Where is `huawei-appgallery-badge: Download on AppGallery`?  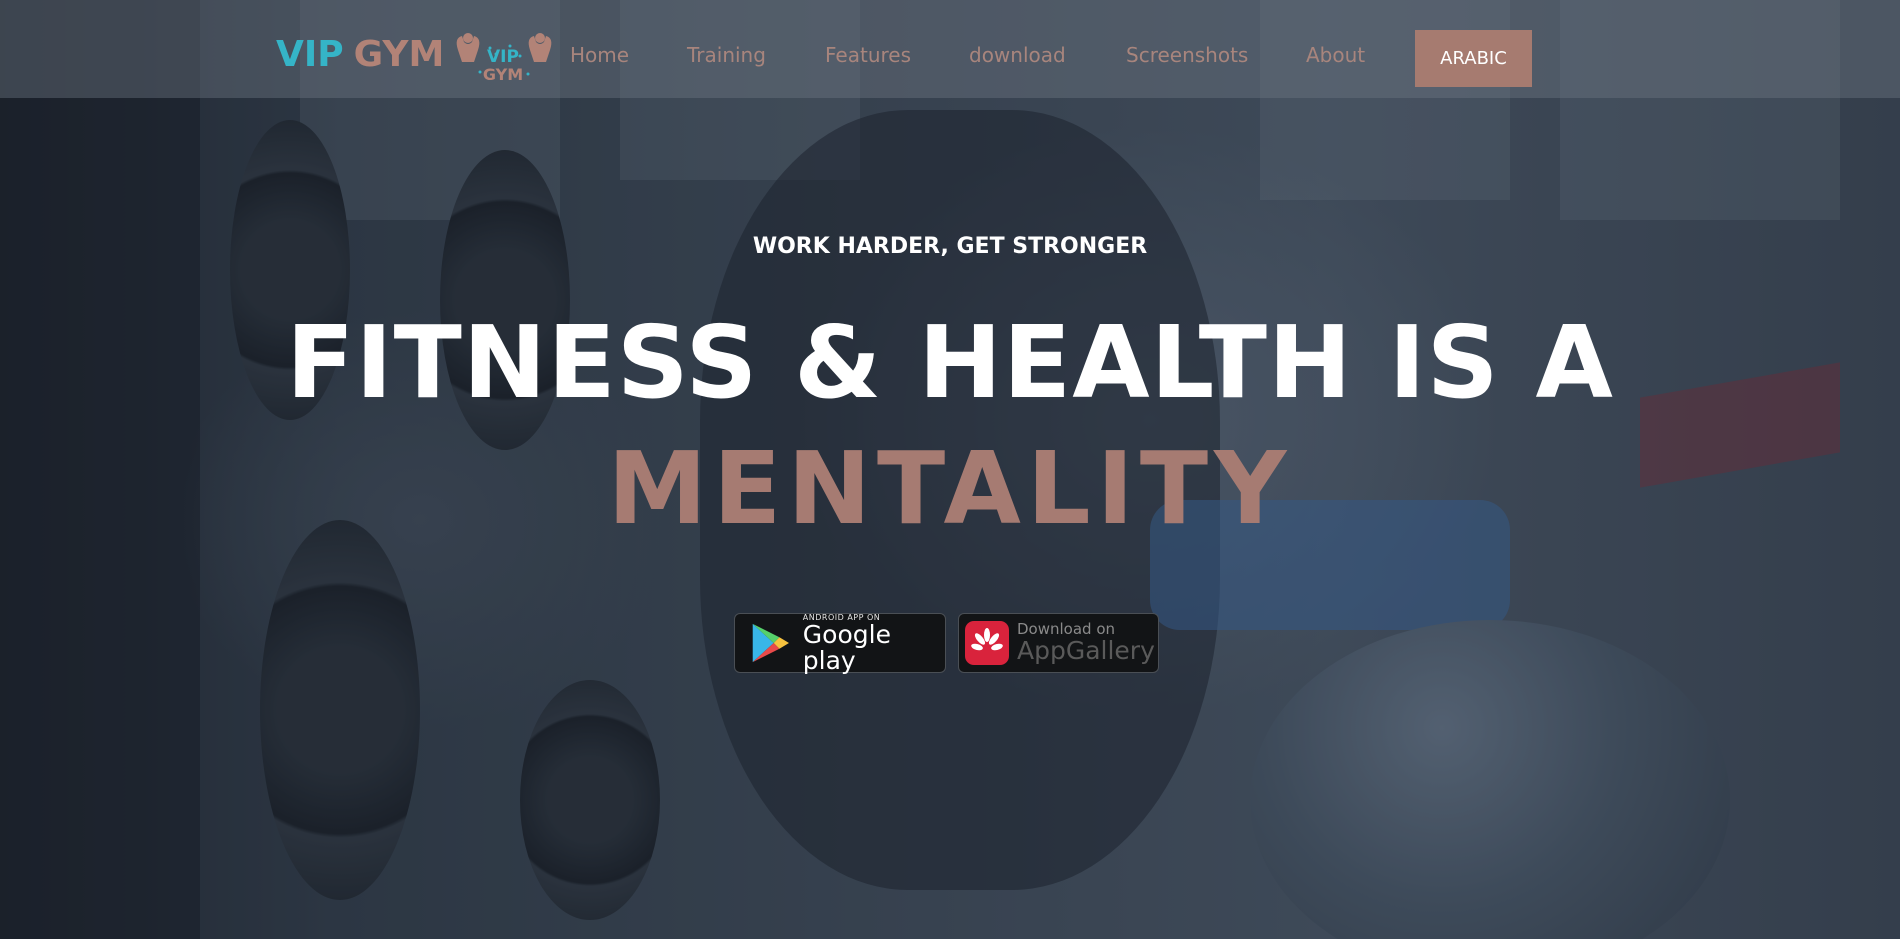 huawei-appgallery-badge: Download on AppGallery is located at coordinates (1058, 643).